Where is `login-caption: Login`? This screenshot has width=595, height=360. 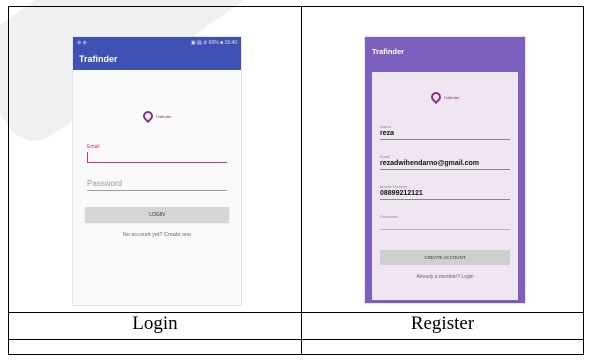
login-caption: Login is located at coordinates (155, 326).